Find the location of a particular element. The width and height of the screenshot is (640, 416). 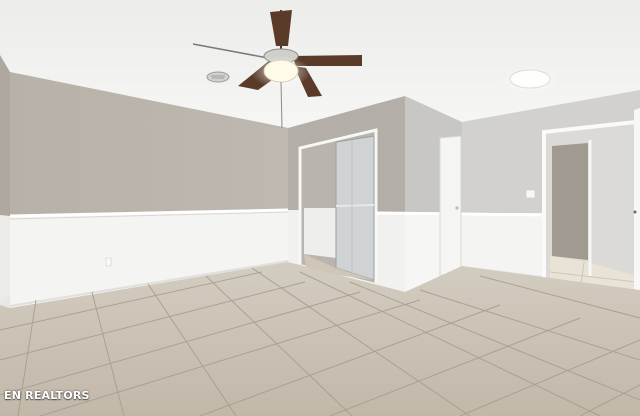

hallway-back-wall is located at coordinates (570, 201).